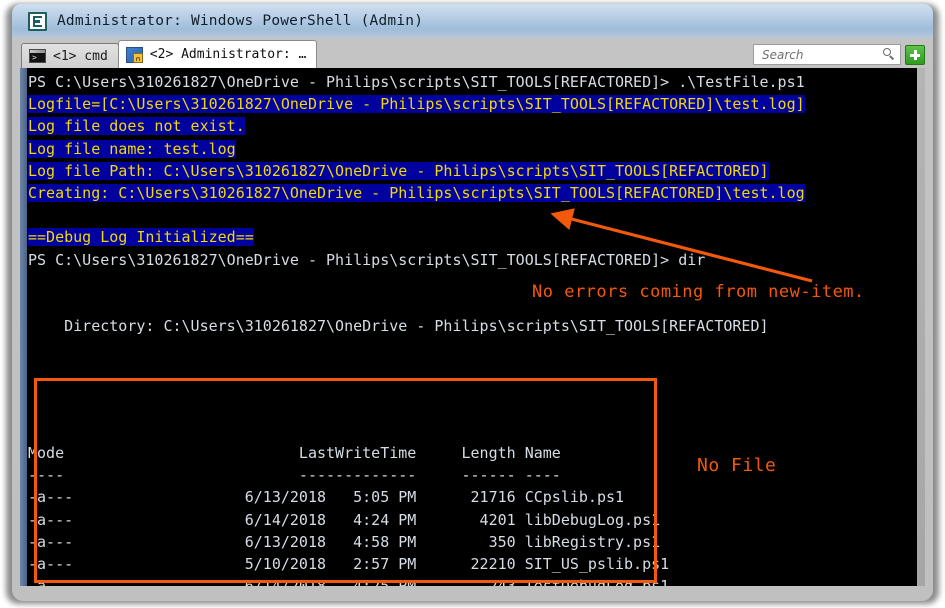 This screenshot has height=608, width=945. Describe the element at coordinates (37, 21) in the screenshot. I see `console-icon` at that location.